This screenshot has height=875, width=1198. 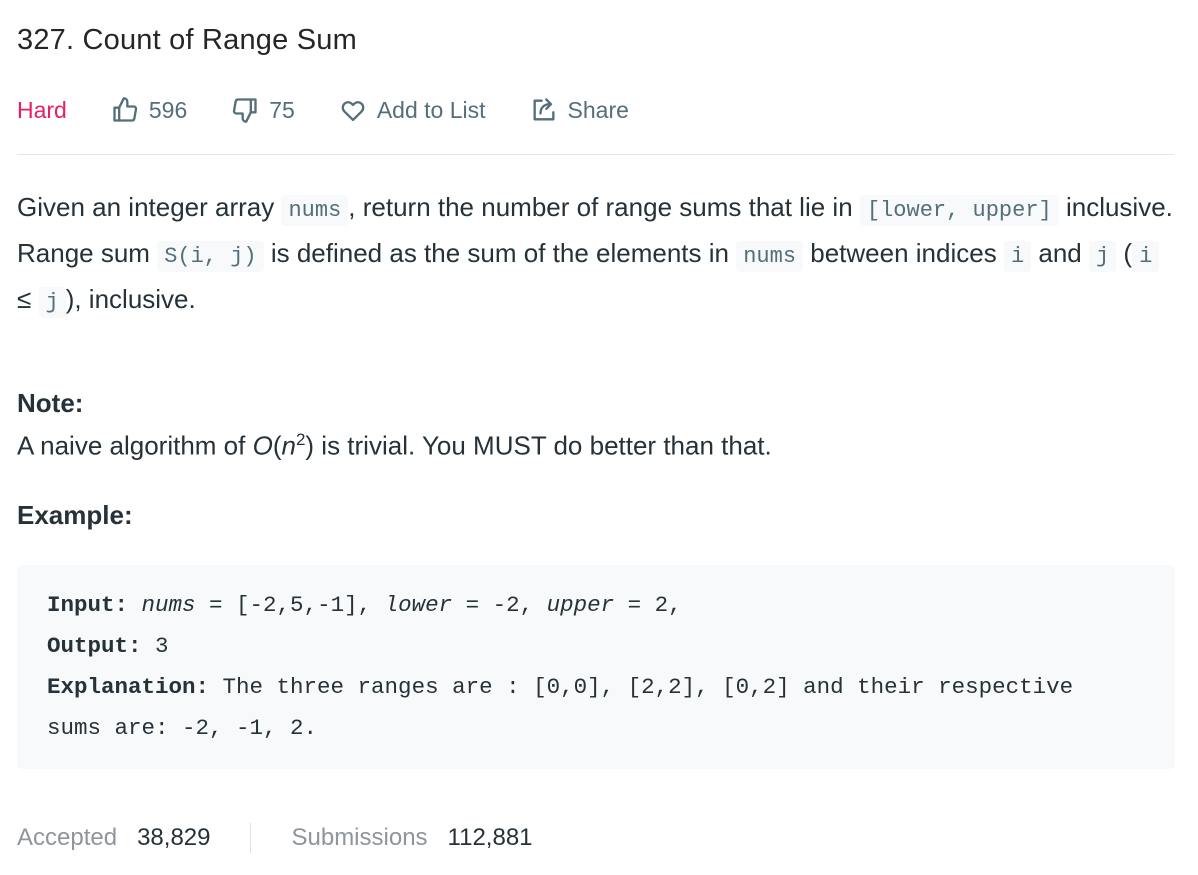 I want to click on difficulty-badge: Hard, so click(x=42, y=109).